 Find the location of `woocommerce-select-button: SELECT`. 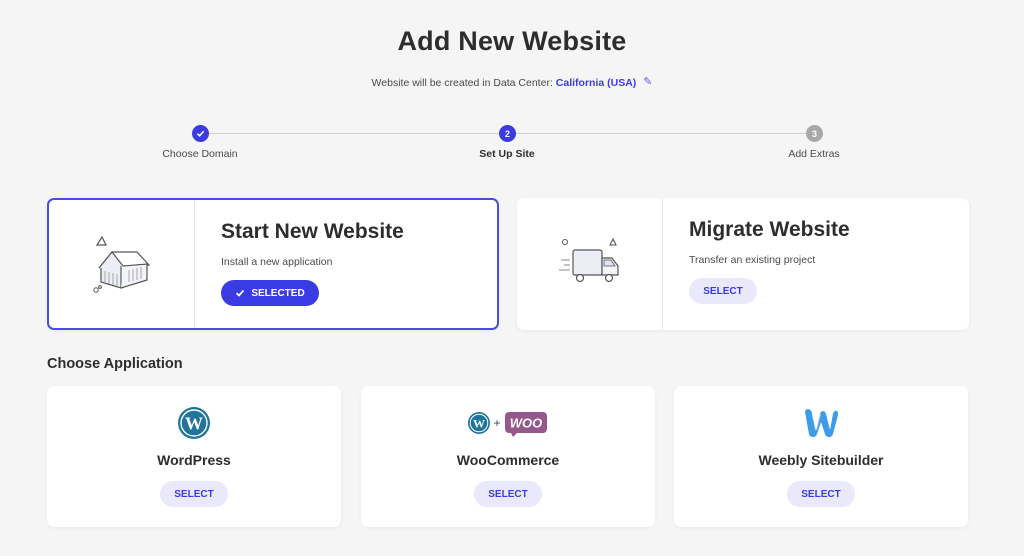

woocommerce-select-button: SELECT is located at coordinates (508, 494).